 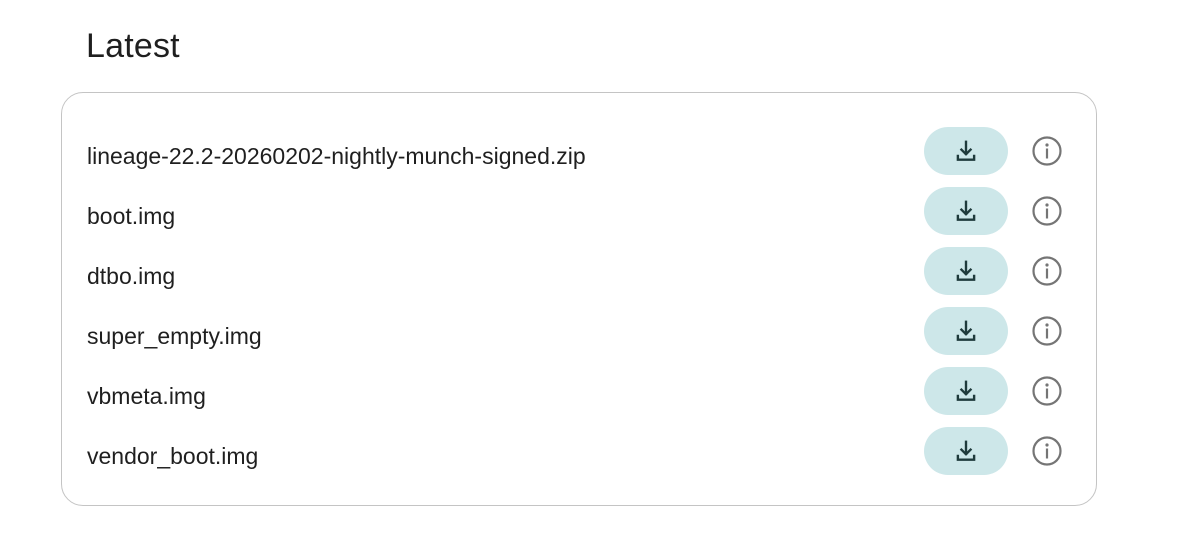 I want to click on file-name: dtbo.img, so click(x=131, y=276).